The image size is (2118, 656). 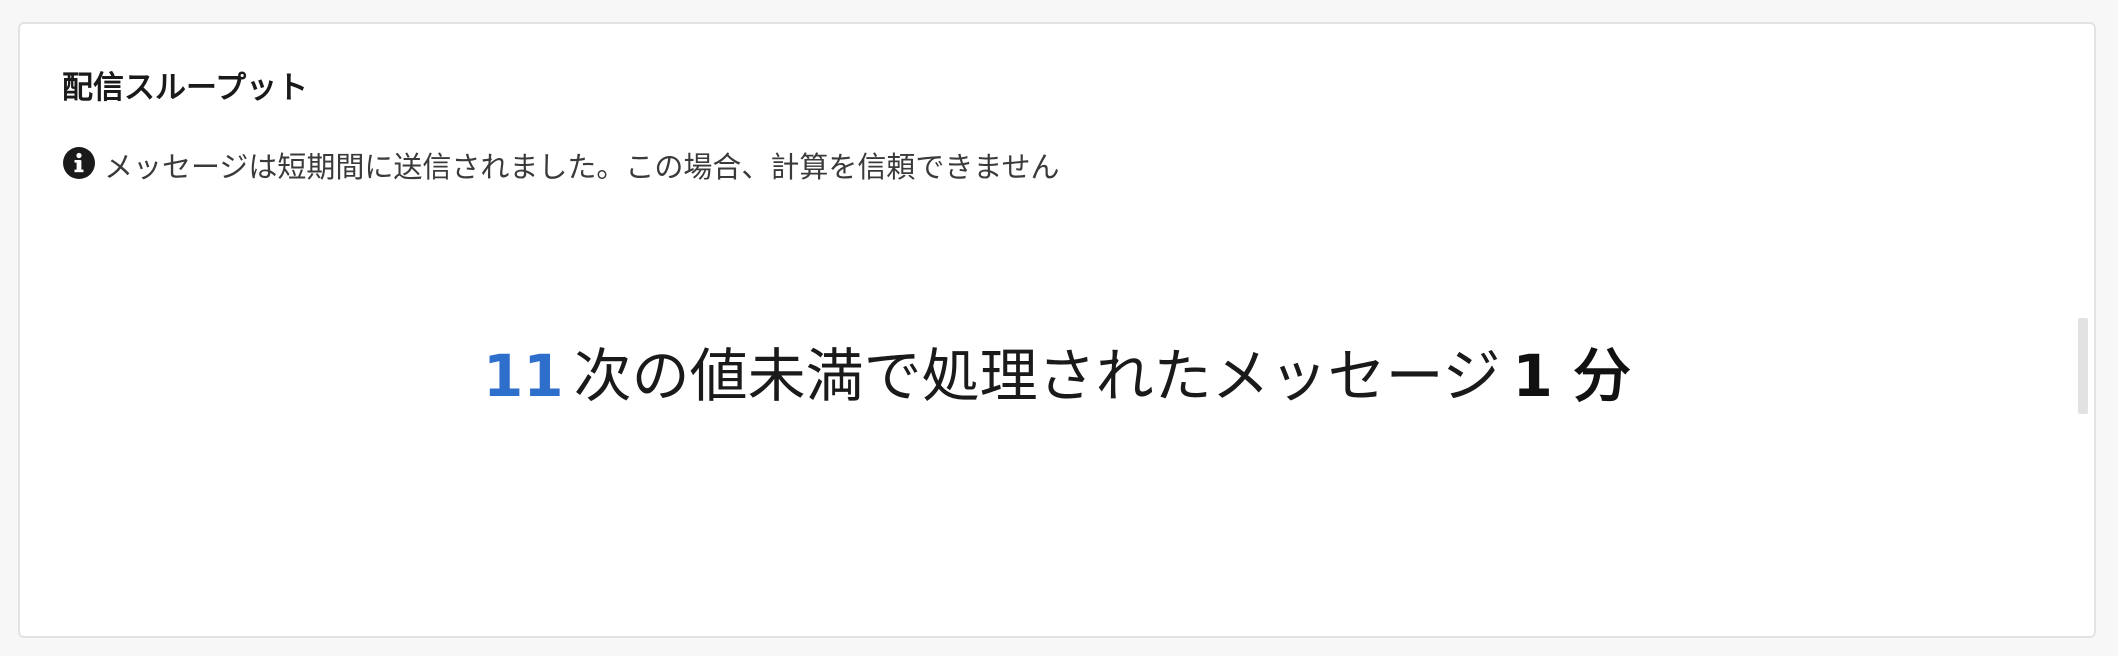 What do you see at coordinates (1037, 376) in the screenshot?
I see `metric-label: 次の値未満で処理されたメッセージ` at bounding box center [1037, 376].